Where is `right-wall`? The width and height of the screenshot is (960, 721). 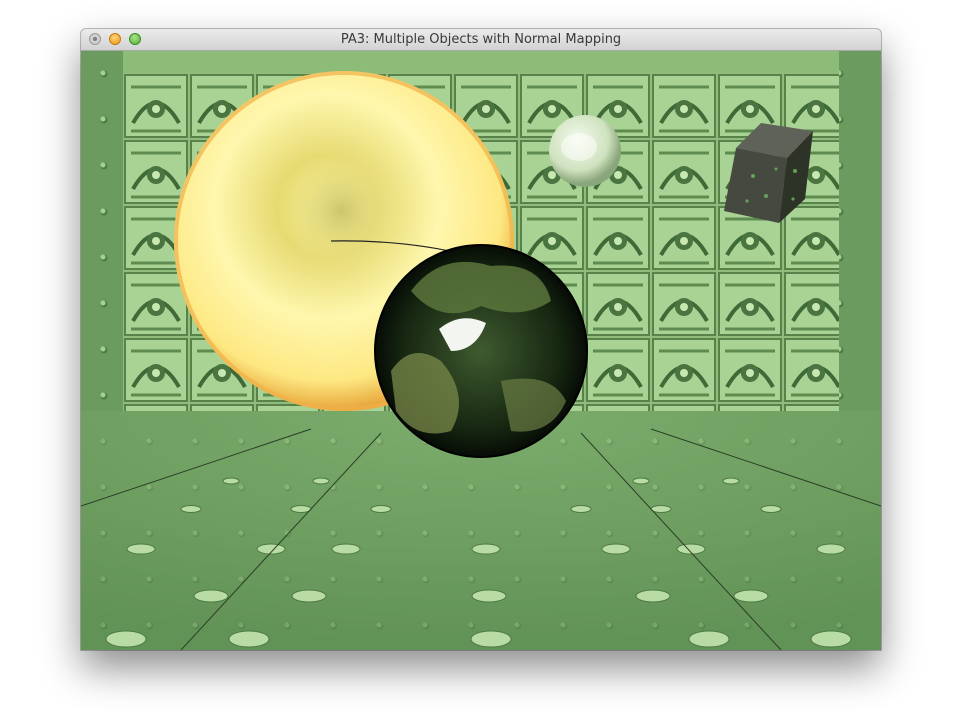
right-wall is located at coordinates (860, 231).